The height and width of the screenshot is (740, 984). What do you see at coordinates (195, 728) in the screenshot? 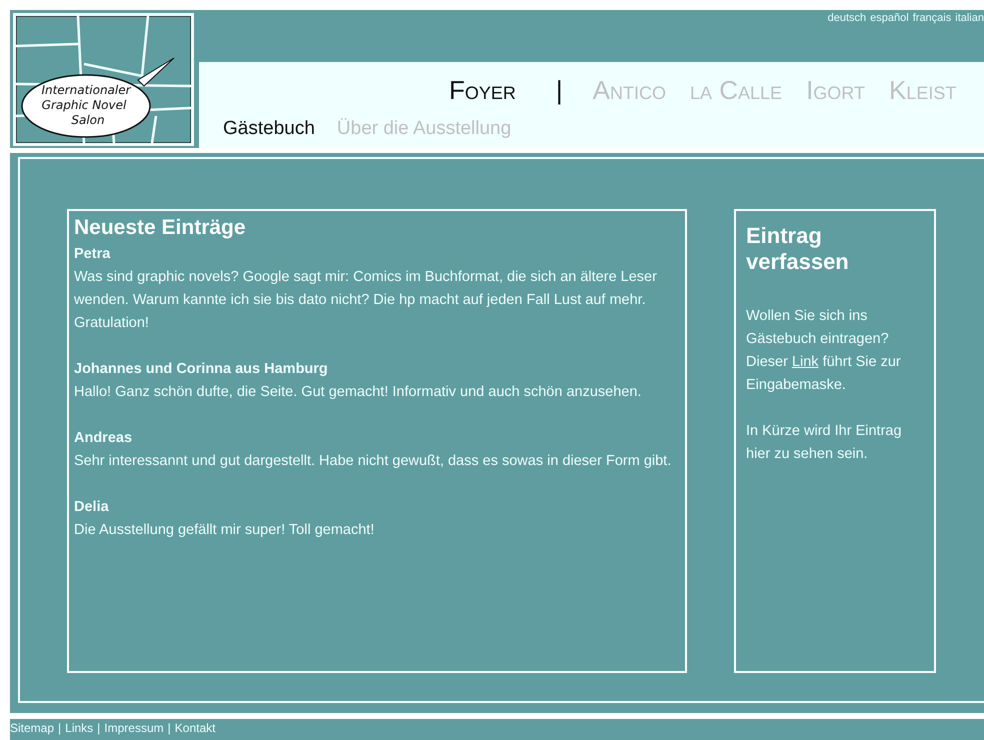
I see `footer-link: Kontakt` at bounding box center [195, 728].